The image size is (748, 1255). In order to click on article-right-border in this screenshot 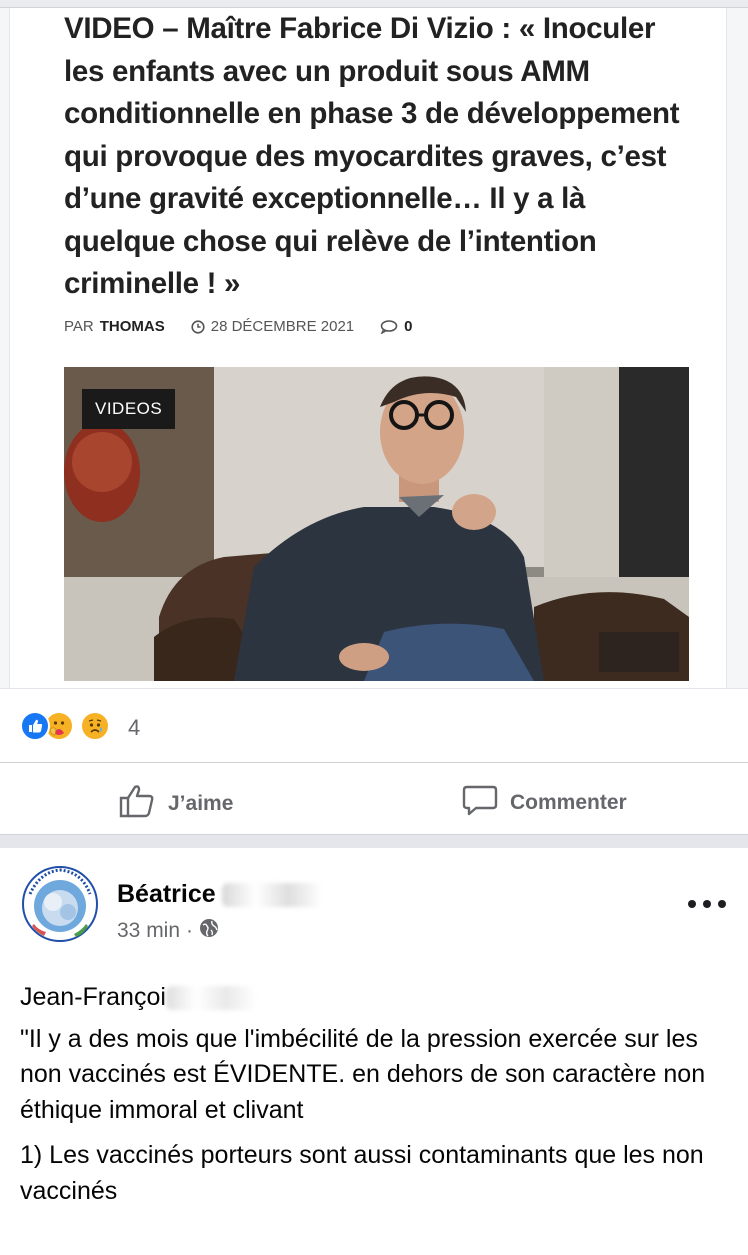, I will do `click(737, 348)`.